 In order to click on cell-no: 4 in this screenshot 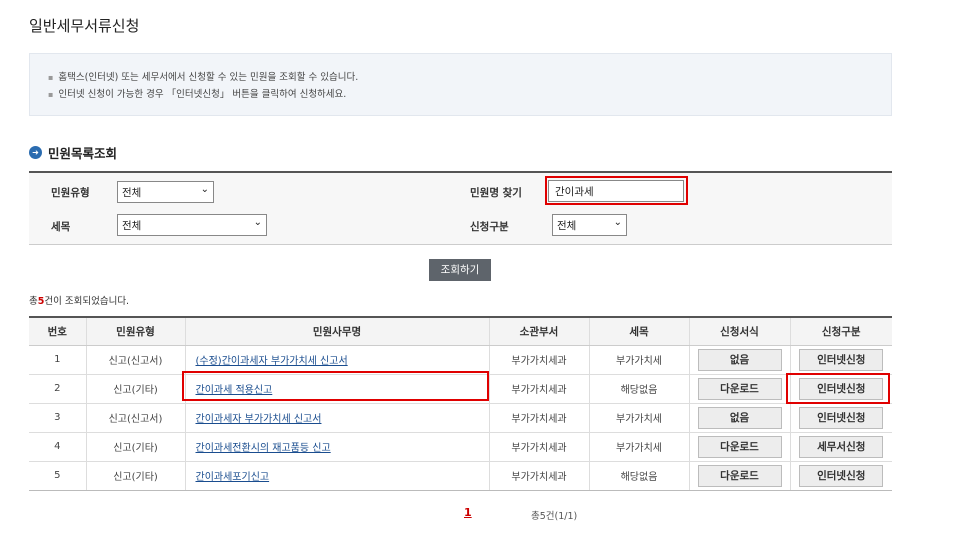, I will do `click(57, 447)`.